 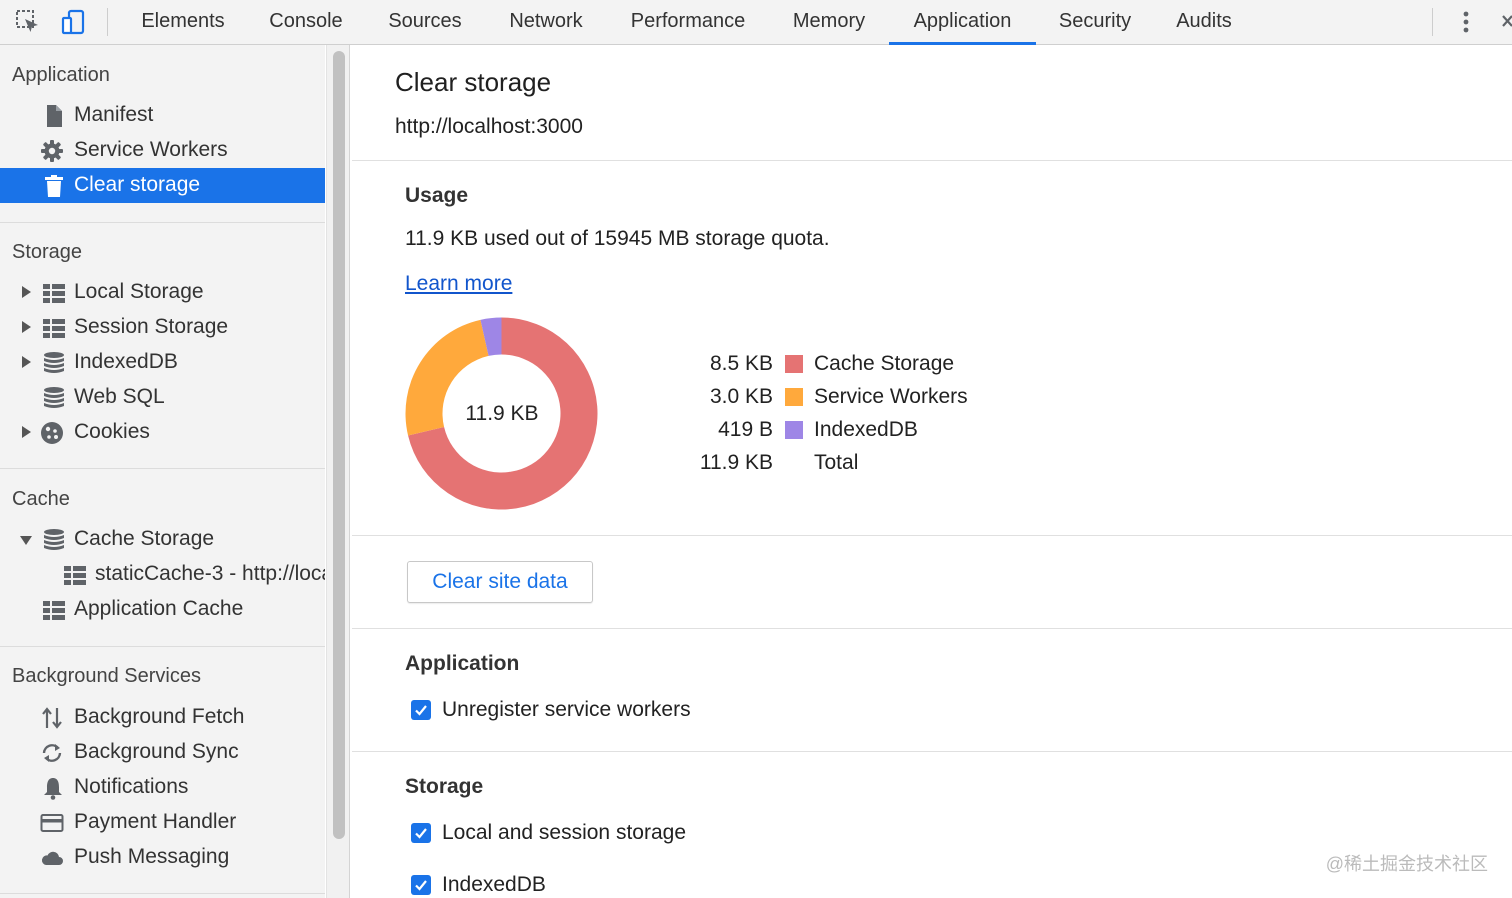 I want to click on sidebar-item-label: Web SQL, so click(x=119, y=396).